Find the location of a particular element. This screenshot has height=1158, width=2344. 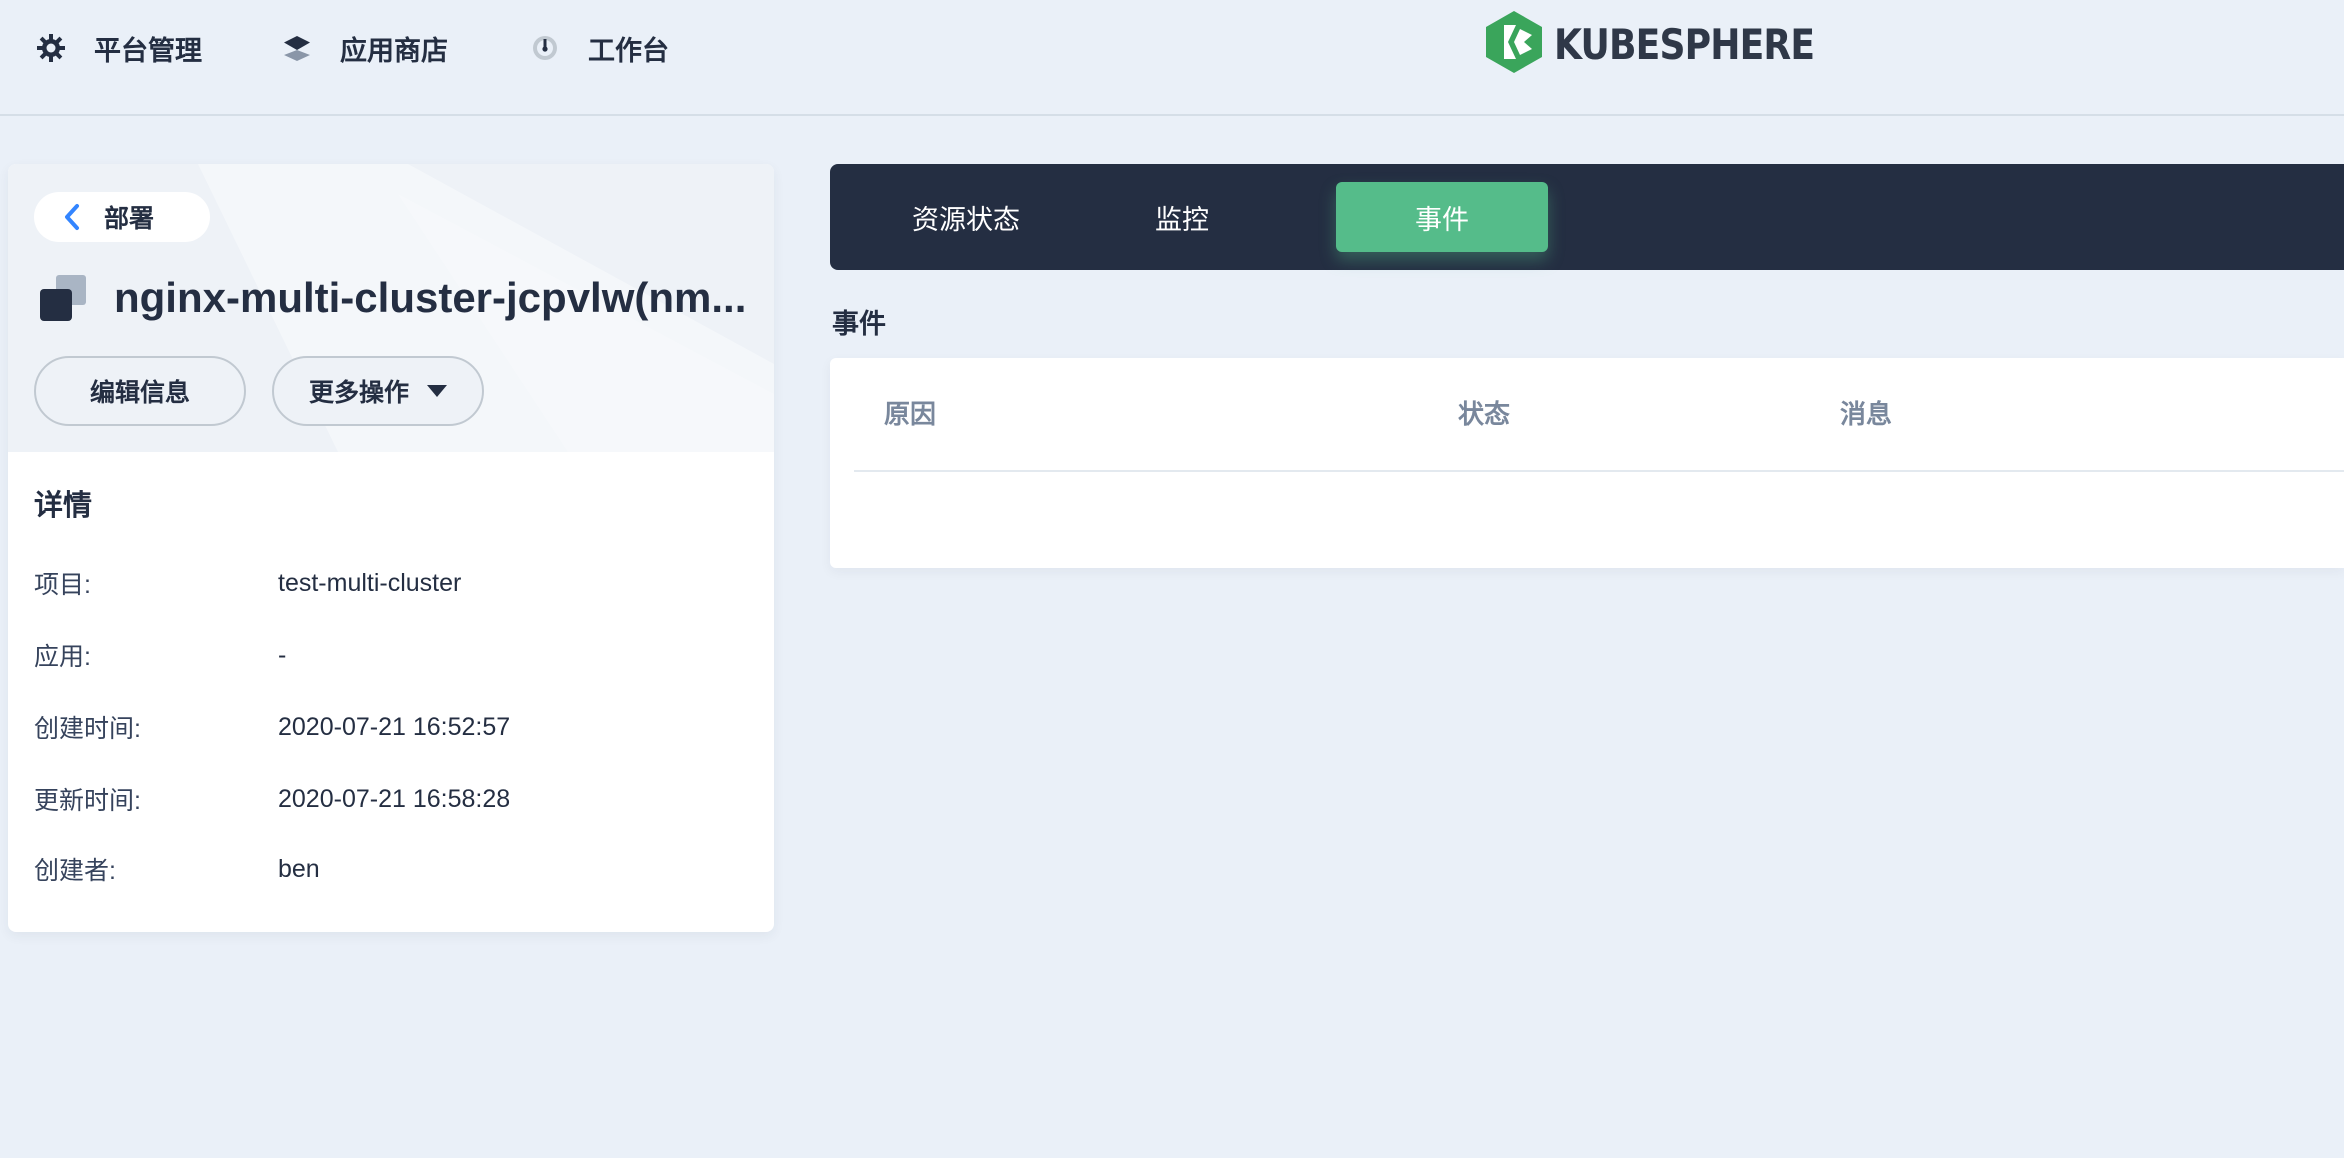

kubesphere-logo: KUBESPHERE is located at coordinates (1671, 44).